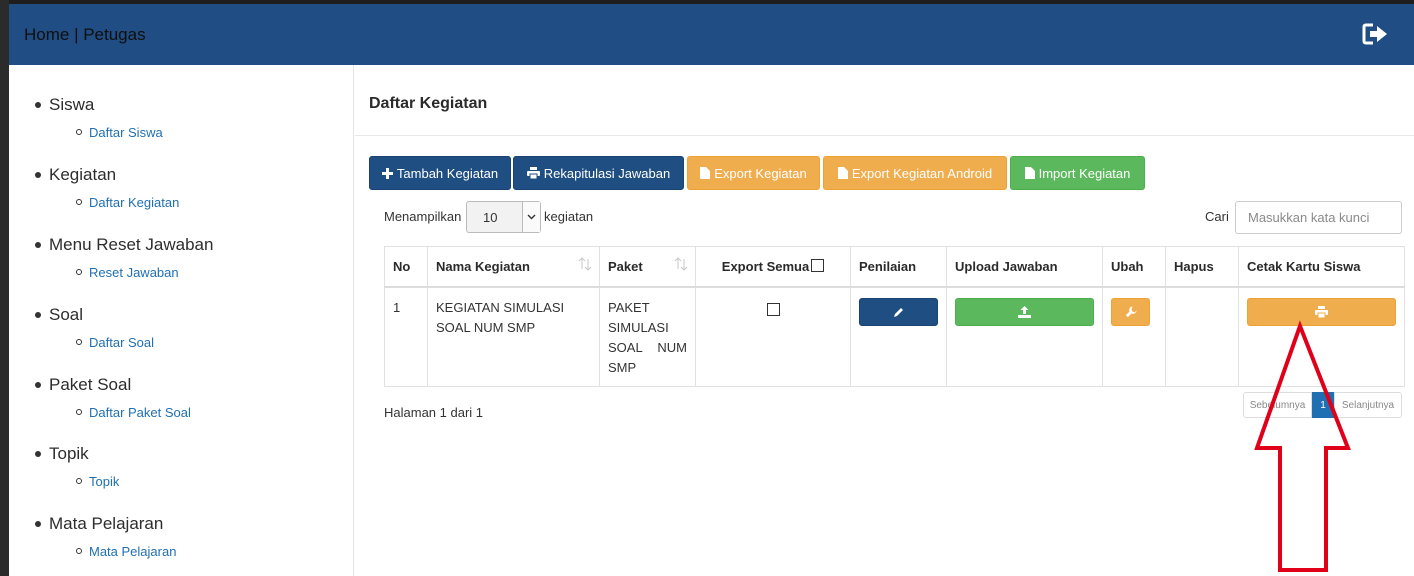  Describe the element at coordinates (433, 412) in the screenshot. I see `pagination-info: Halaman 1 dari 1` at that location.